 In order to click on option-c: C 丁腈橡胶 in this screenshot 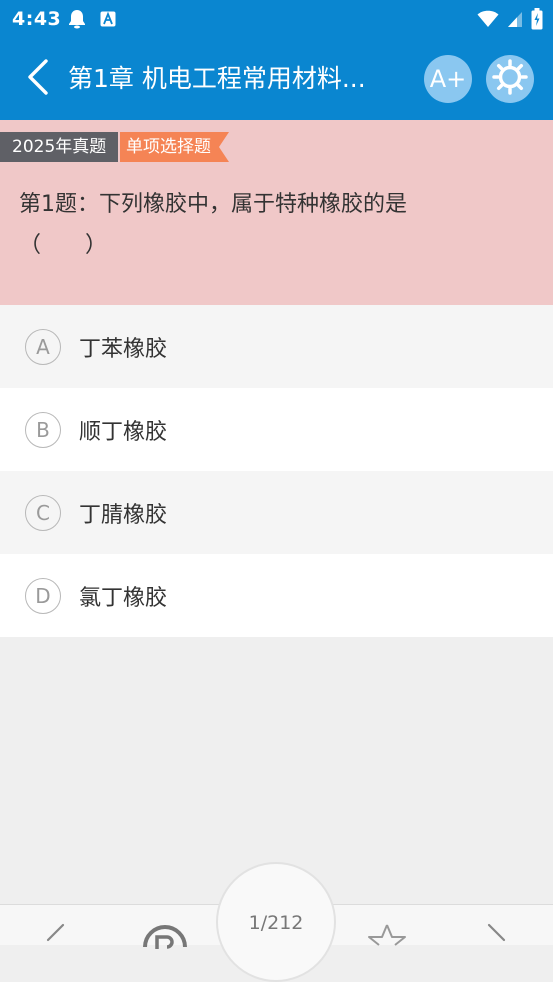, I will do `click(276, 512)`.